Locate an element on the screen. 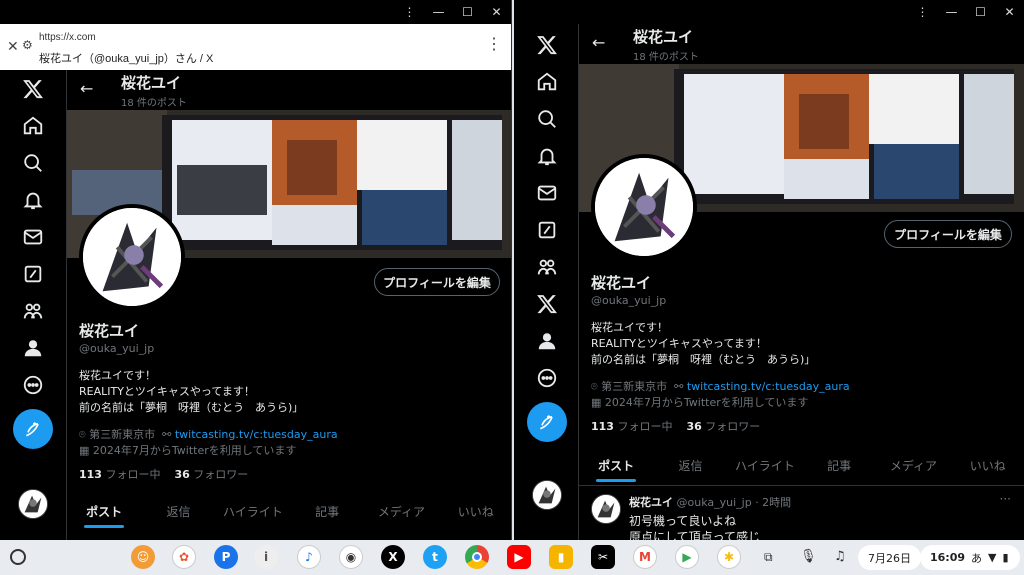 This screenshot has height=575, width=1024. play-store-app-icon: ▶ is located at coordinates (687, 557).